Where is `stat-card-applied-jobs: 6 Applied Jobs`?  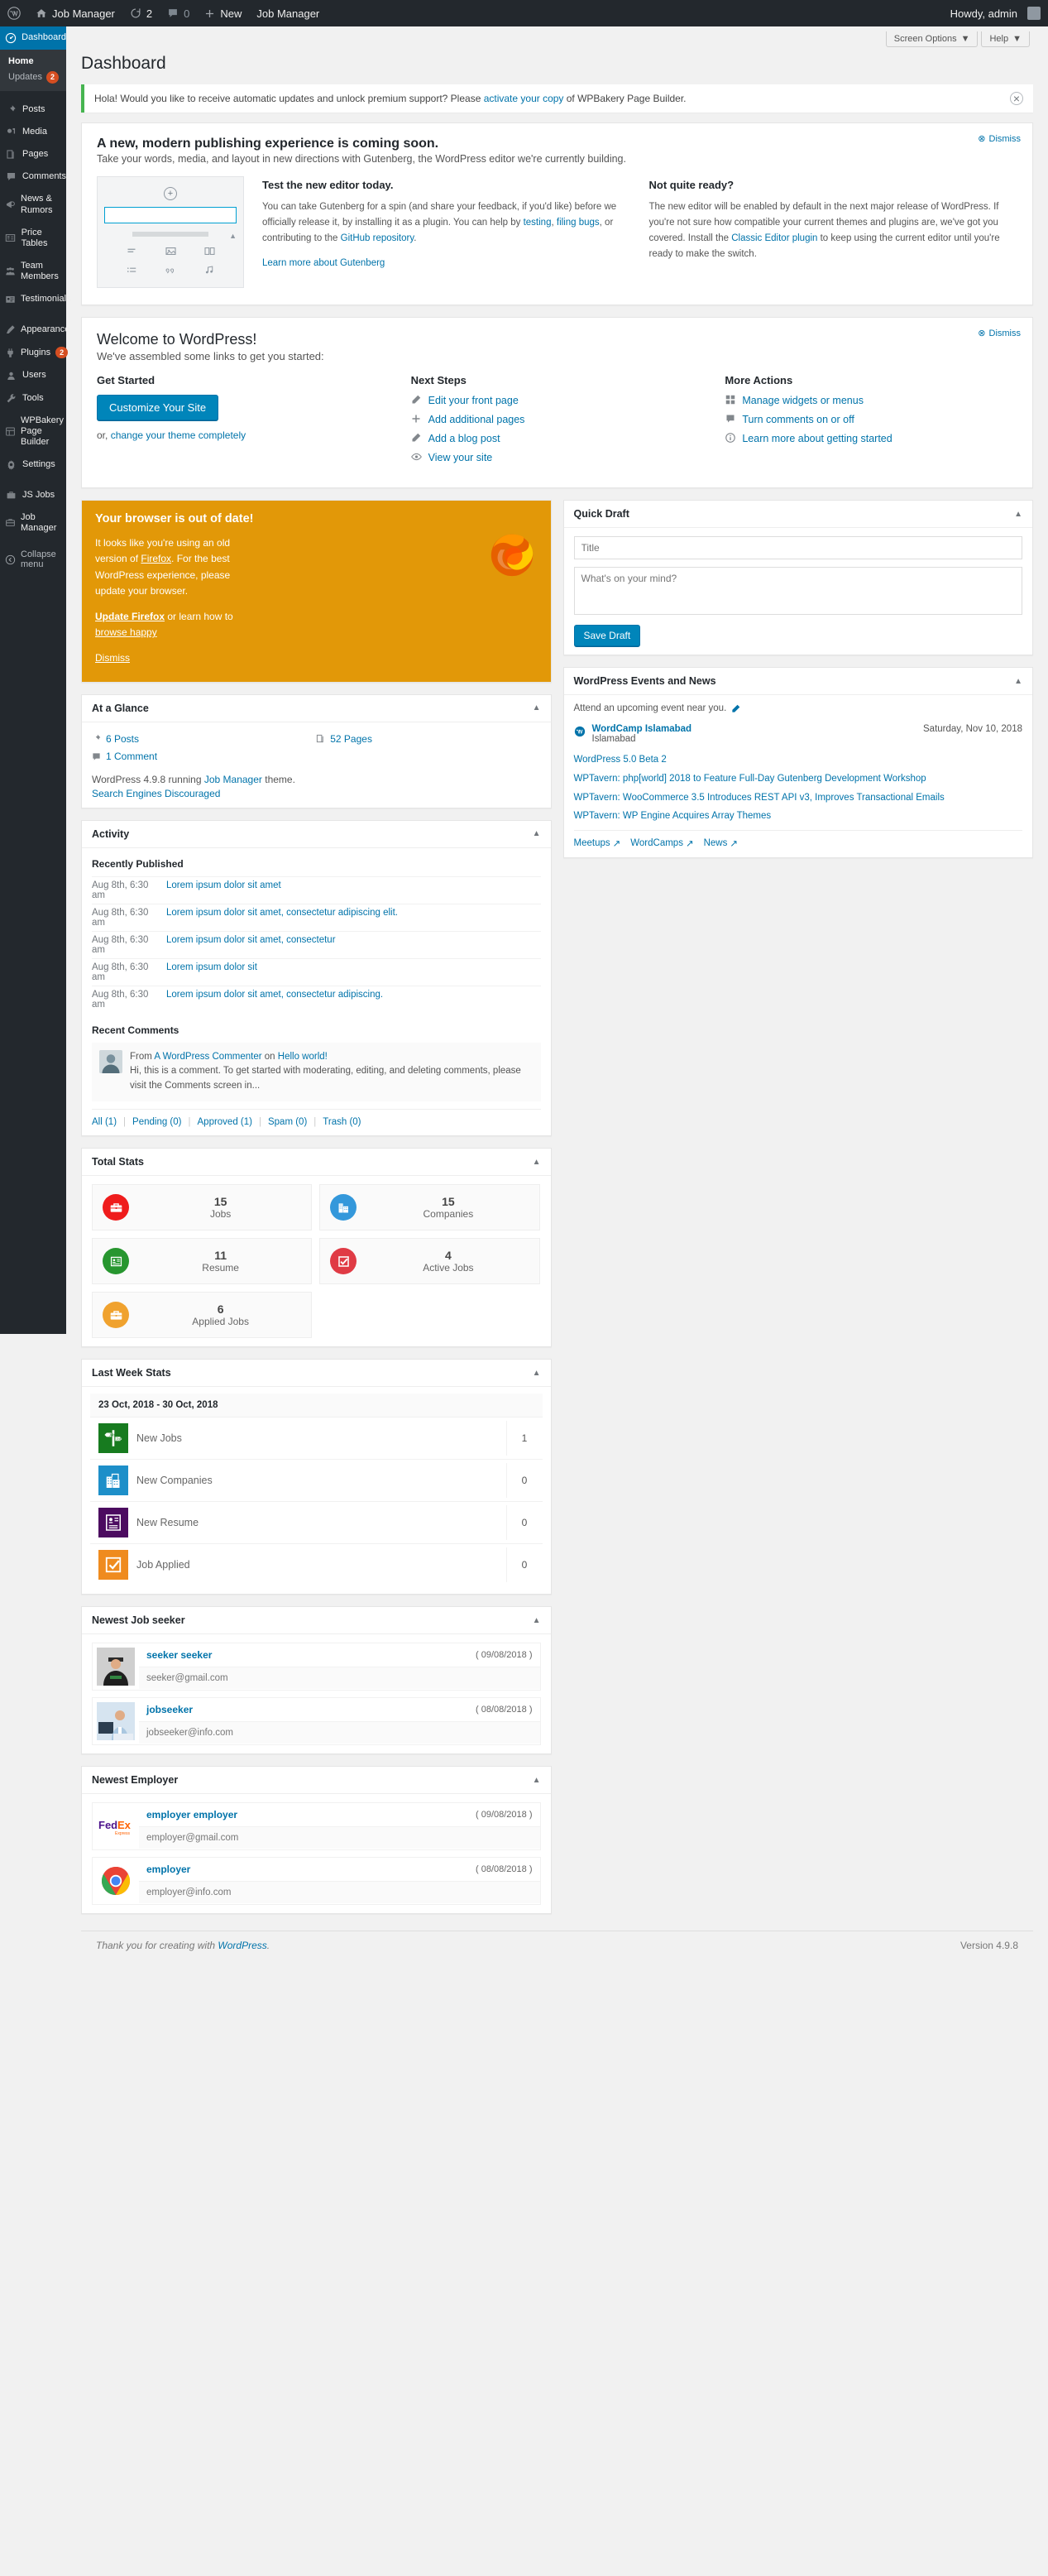
stat-card-applied-jobs: 6 Applied Jobs is located at coordinates (202, 1316).